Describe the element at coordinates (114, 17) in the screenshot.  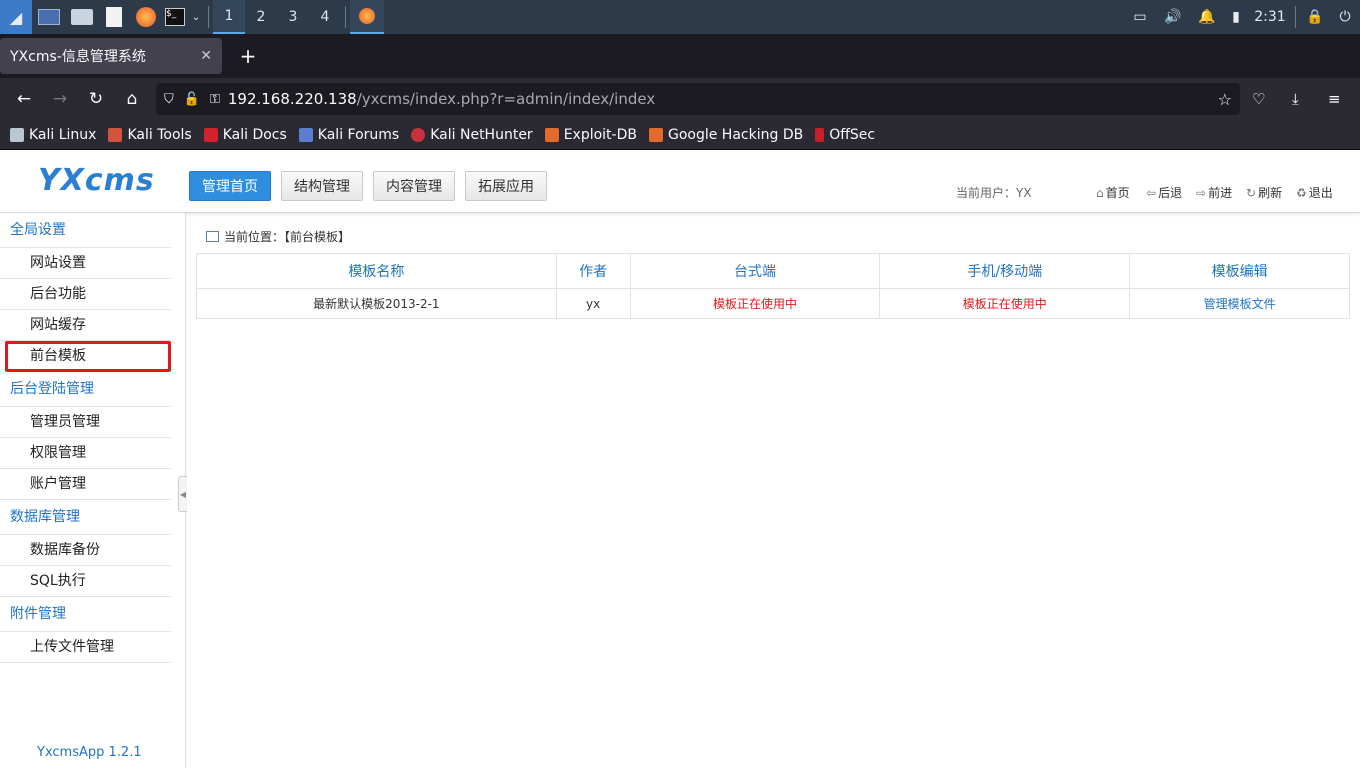
I see `text-editor-icon` at that location.